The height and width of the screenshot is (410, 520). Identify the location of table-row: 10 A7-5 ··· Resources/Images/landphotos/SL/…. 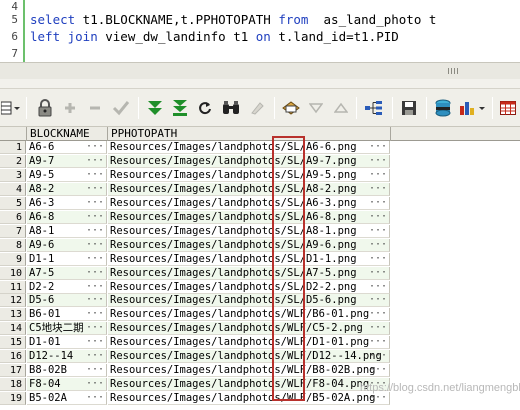
(195, 273).